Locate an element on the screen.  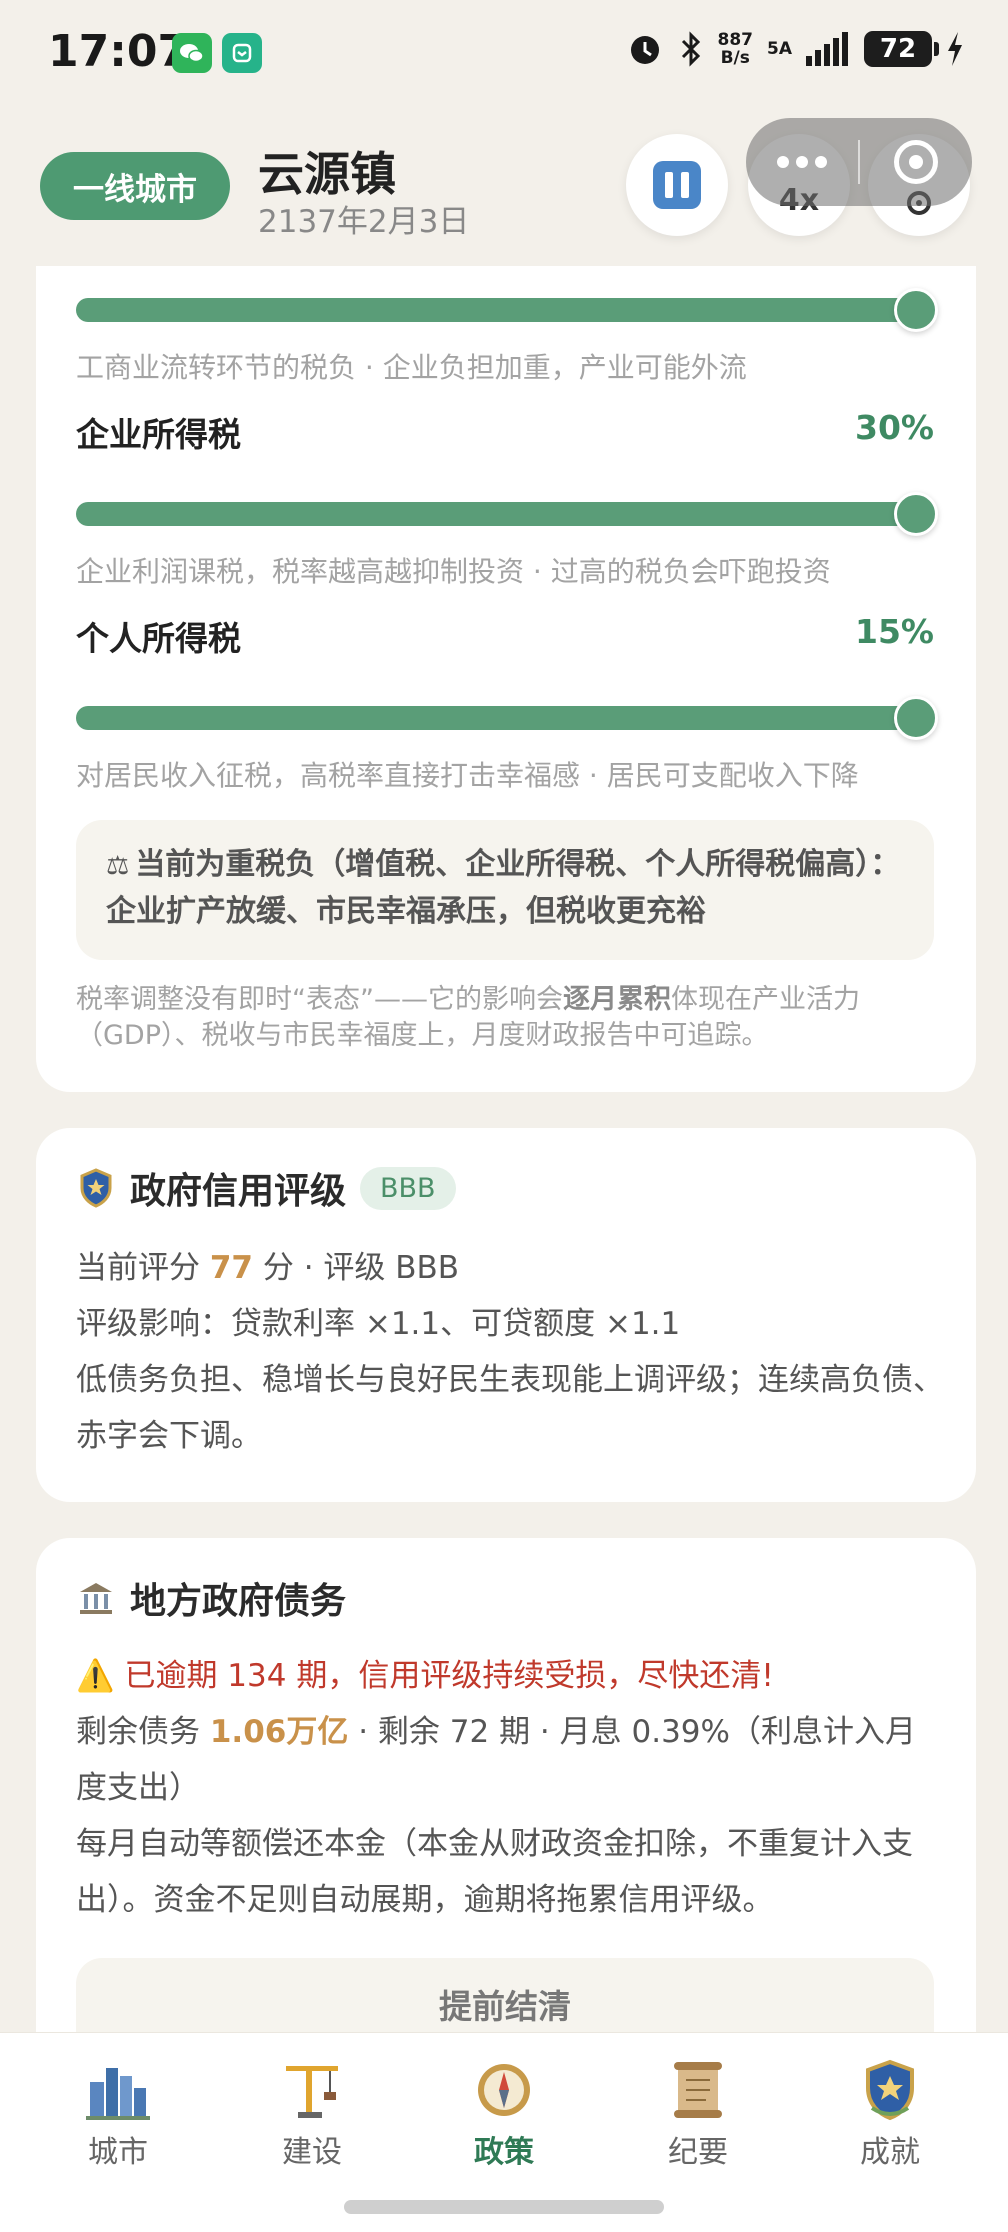
game-date: 2137年2月3日 is located at coordinates (364, 222).